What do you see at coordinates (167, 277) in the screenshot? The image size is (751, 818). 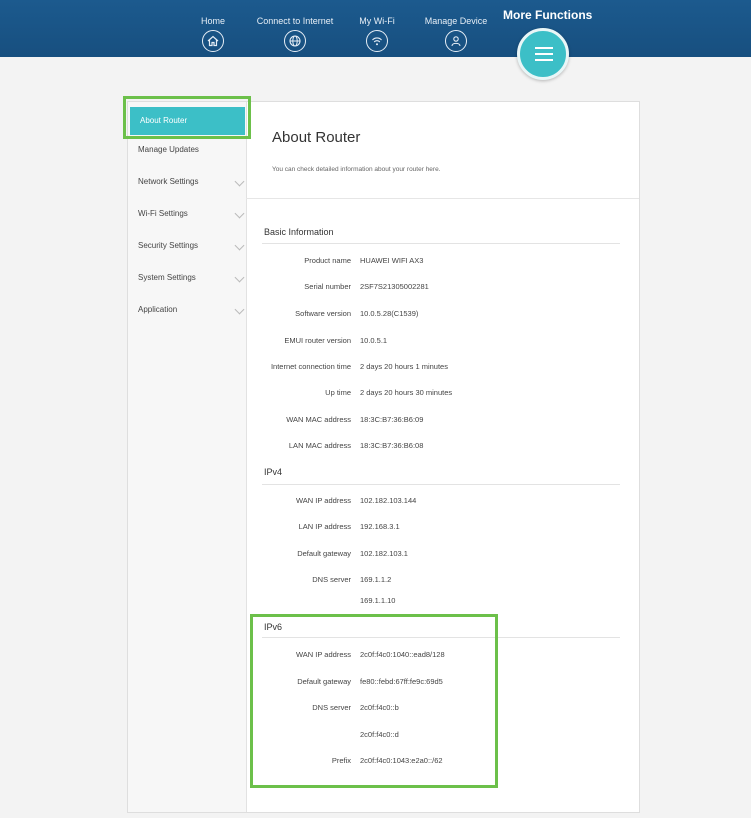 I see `sidebar-item-label: System Settings` at bounding box center [167, 277].